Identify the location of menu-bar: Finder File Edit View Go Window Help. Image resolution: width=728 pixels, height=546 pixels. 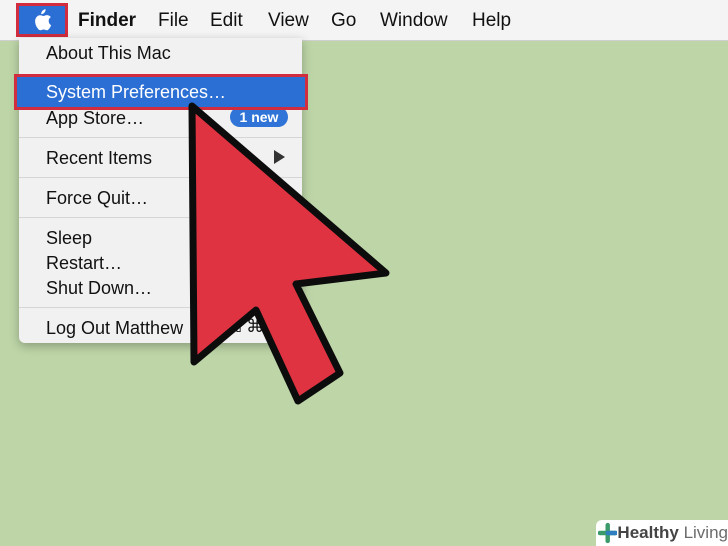
(364, 20).